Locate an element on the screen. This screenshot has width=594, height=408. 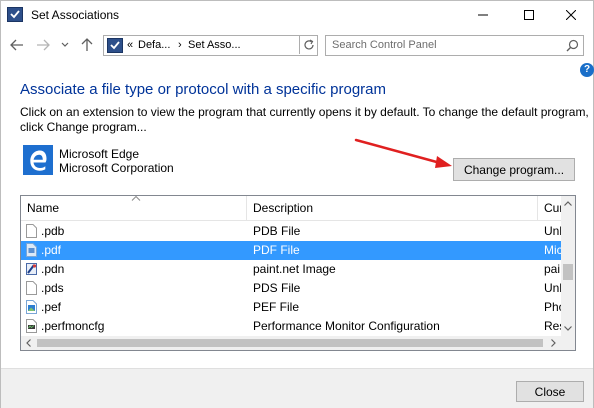
dialog-footer: Close is located at coordinates (297, 388).